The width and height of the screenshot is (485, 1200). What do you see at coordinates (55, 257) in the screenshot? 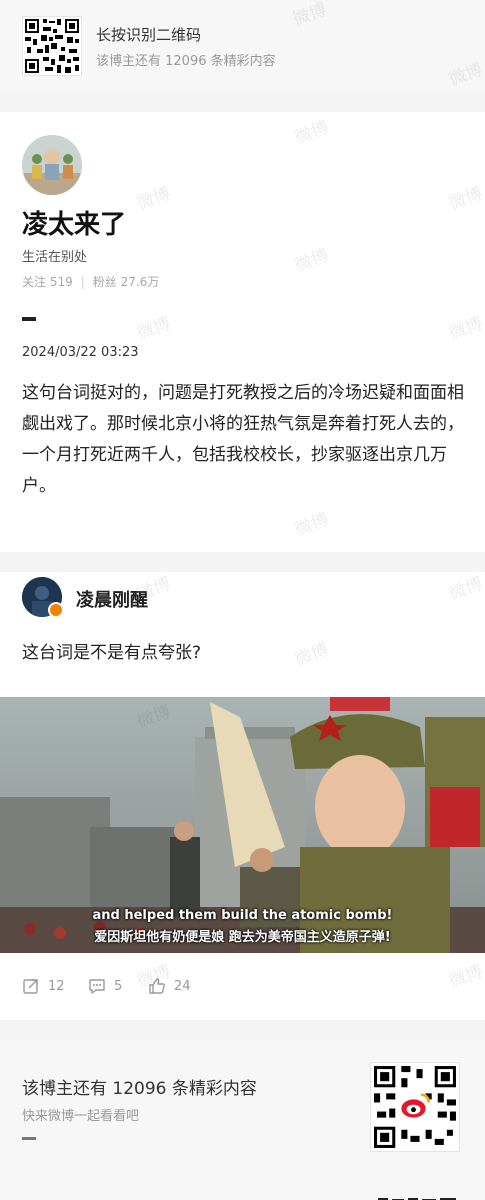
I see `author-bio: 生活在别处` at bounding box center [55, 257].